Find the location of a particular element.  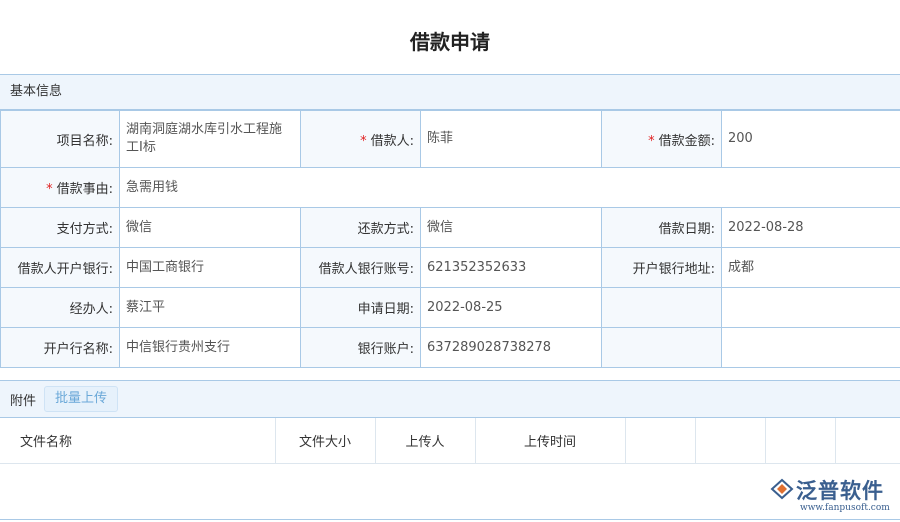

fanpu-watermark: 泛普软件 www.fanpusoft.com is located at coordinates (835, 496).